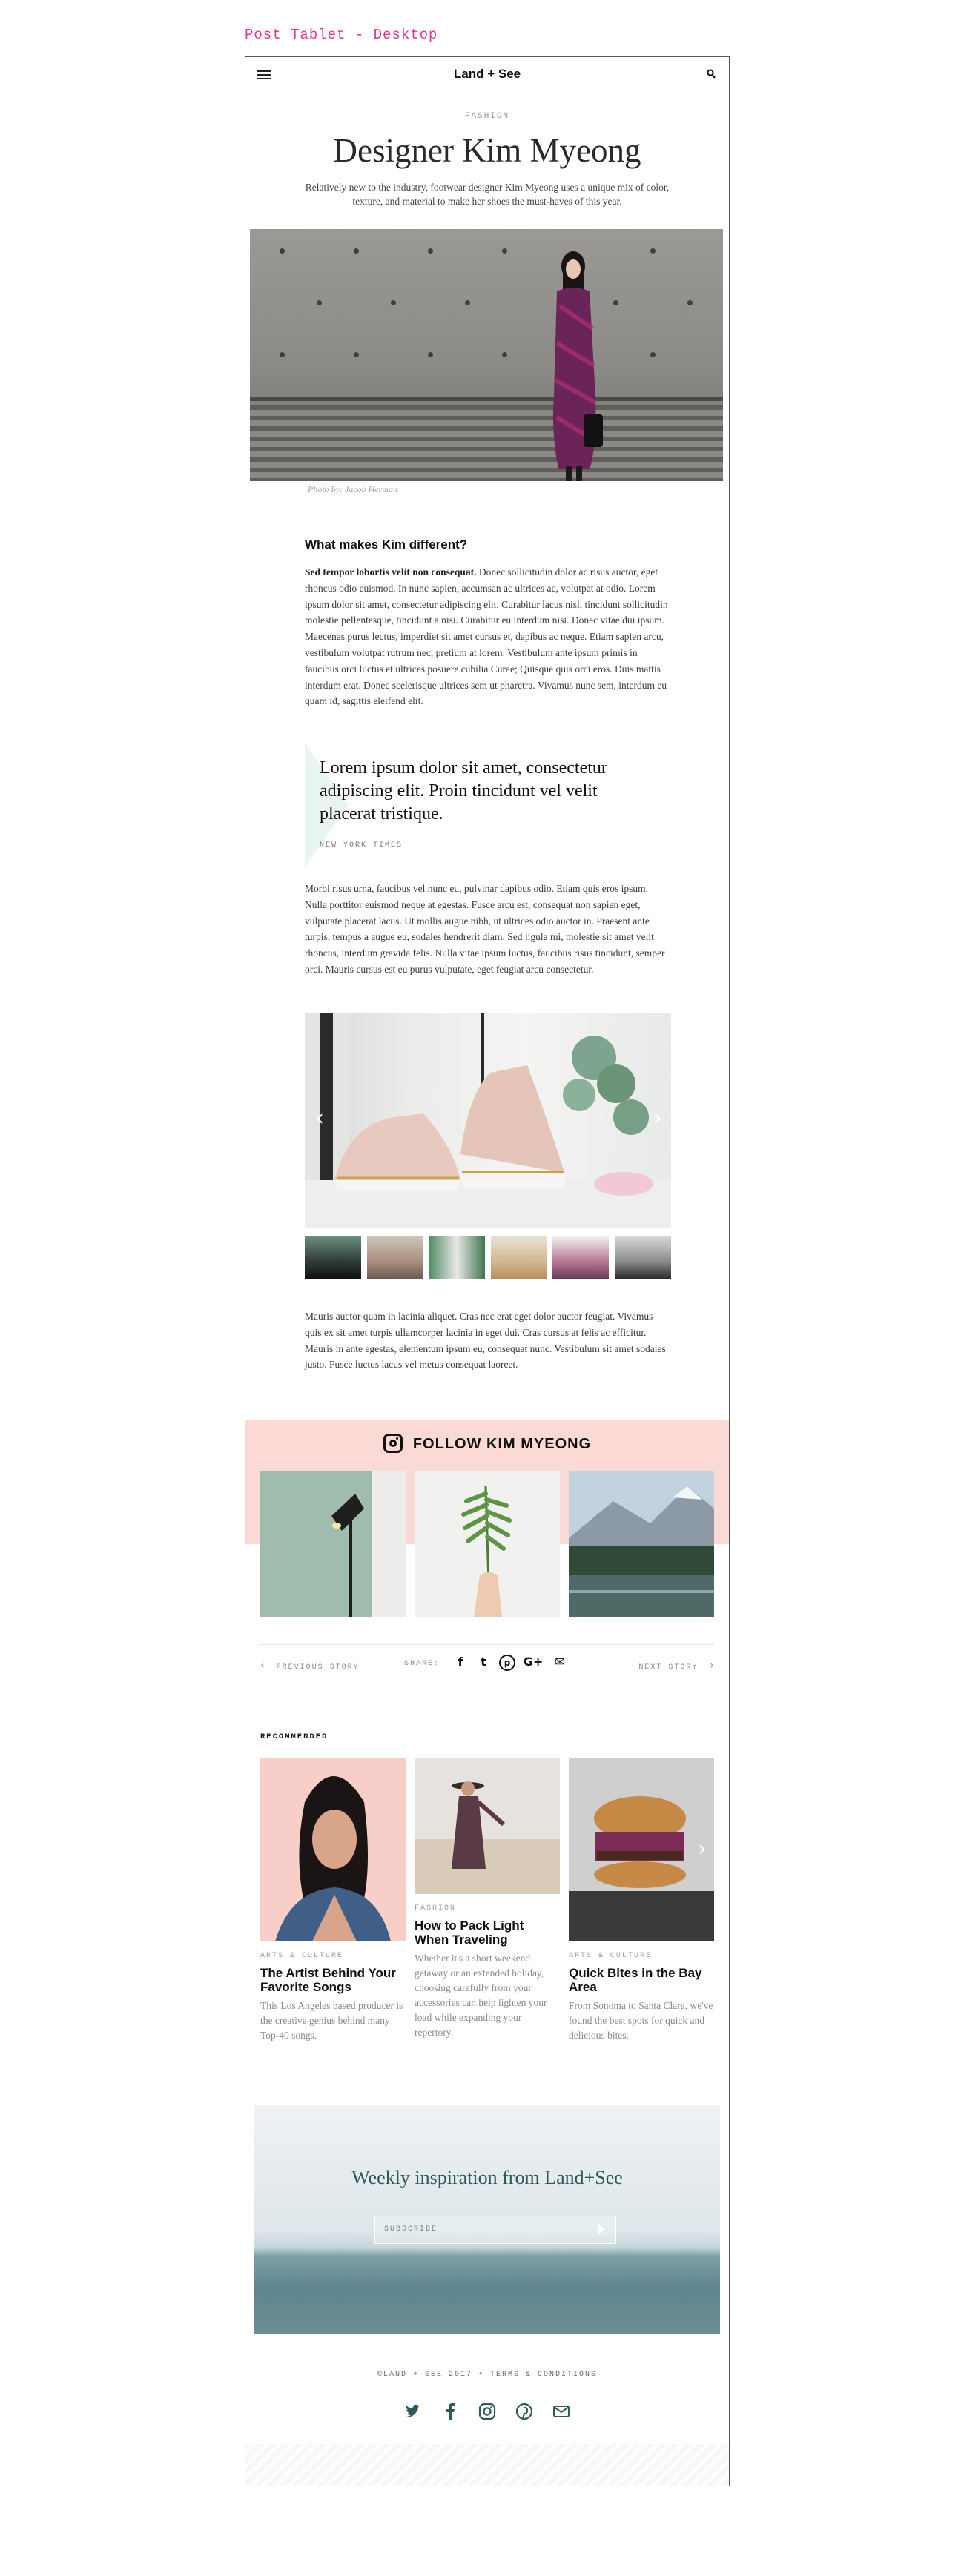 The height and width of the screenshot is (2576, 964). I want to click on subscribe-input: SUBSCRIBE, so click(495, 2230).